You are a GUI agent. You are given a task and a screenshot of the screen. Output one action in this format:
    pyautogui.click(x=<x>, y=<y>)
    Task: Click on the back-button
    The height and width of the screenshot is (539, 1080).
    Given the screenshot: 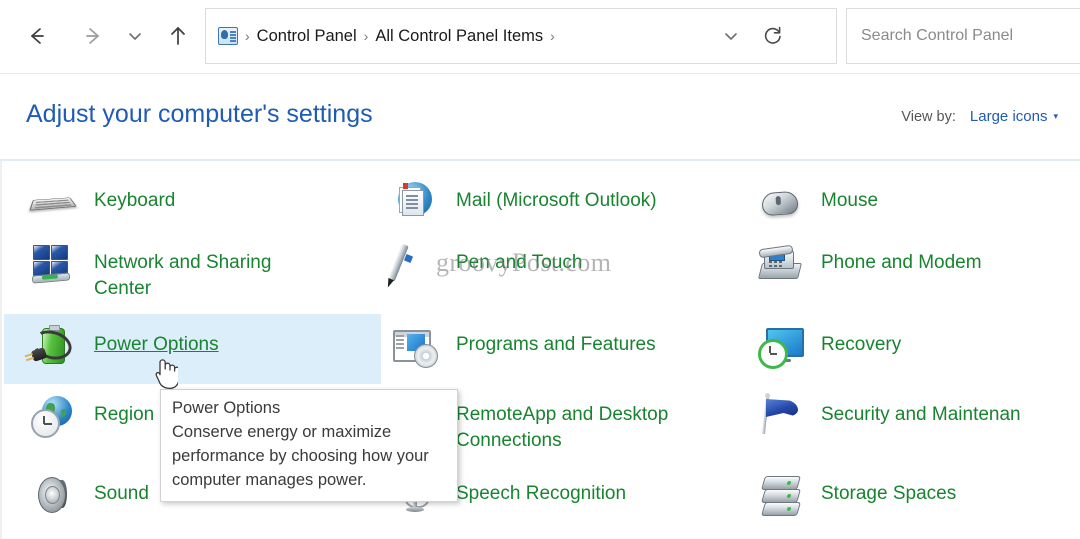 What is the action you would take?
    pyautogui.click(x=37, y=36)
    